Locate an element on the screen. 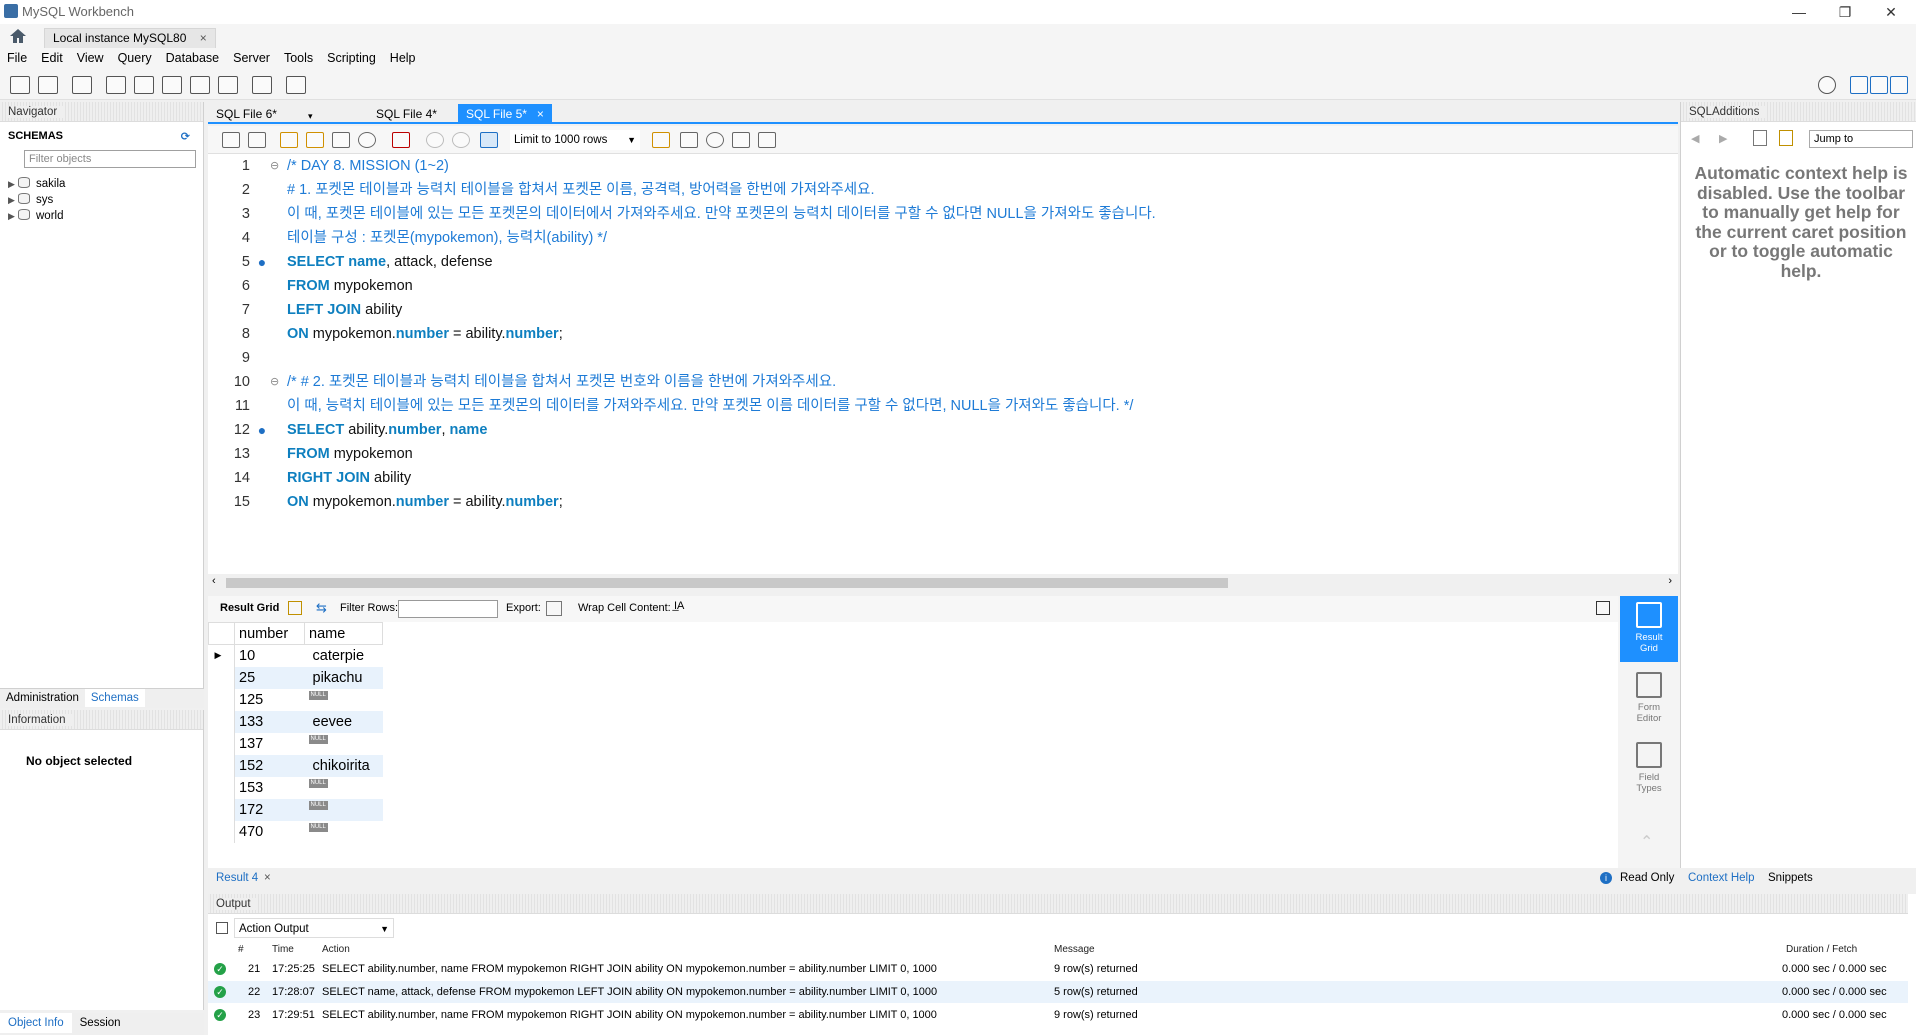  schema-item-sakila: ▶ sakila is located at coordinates (36, 184).